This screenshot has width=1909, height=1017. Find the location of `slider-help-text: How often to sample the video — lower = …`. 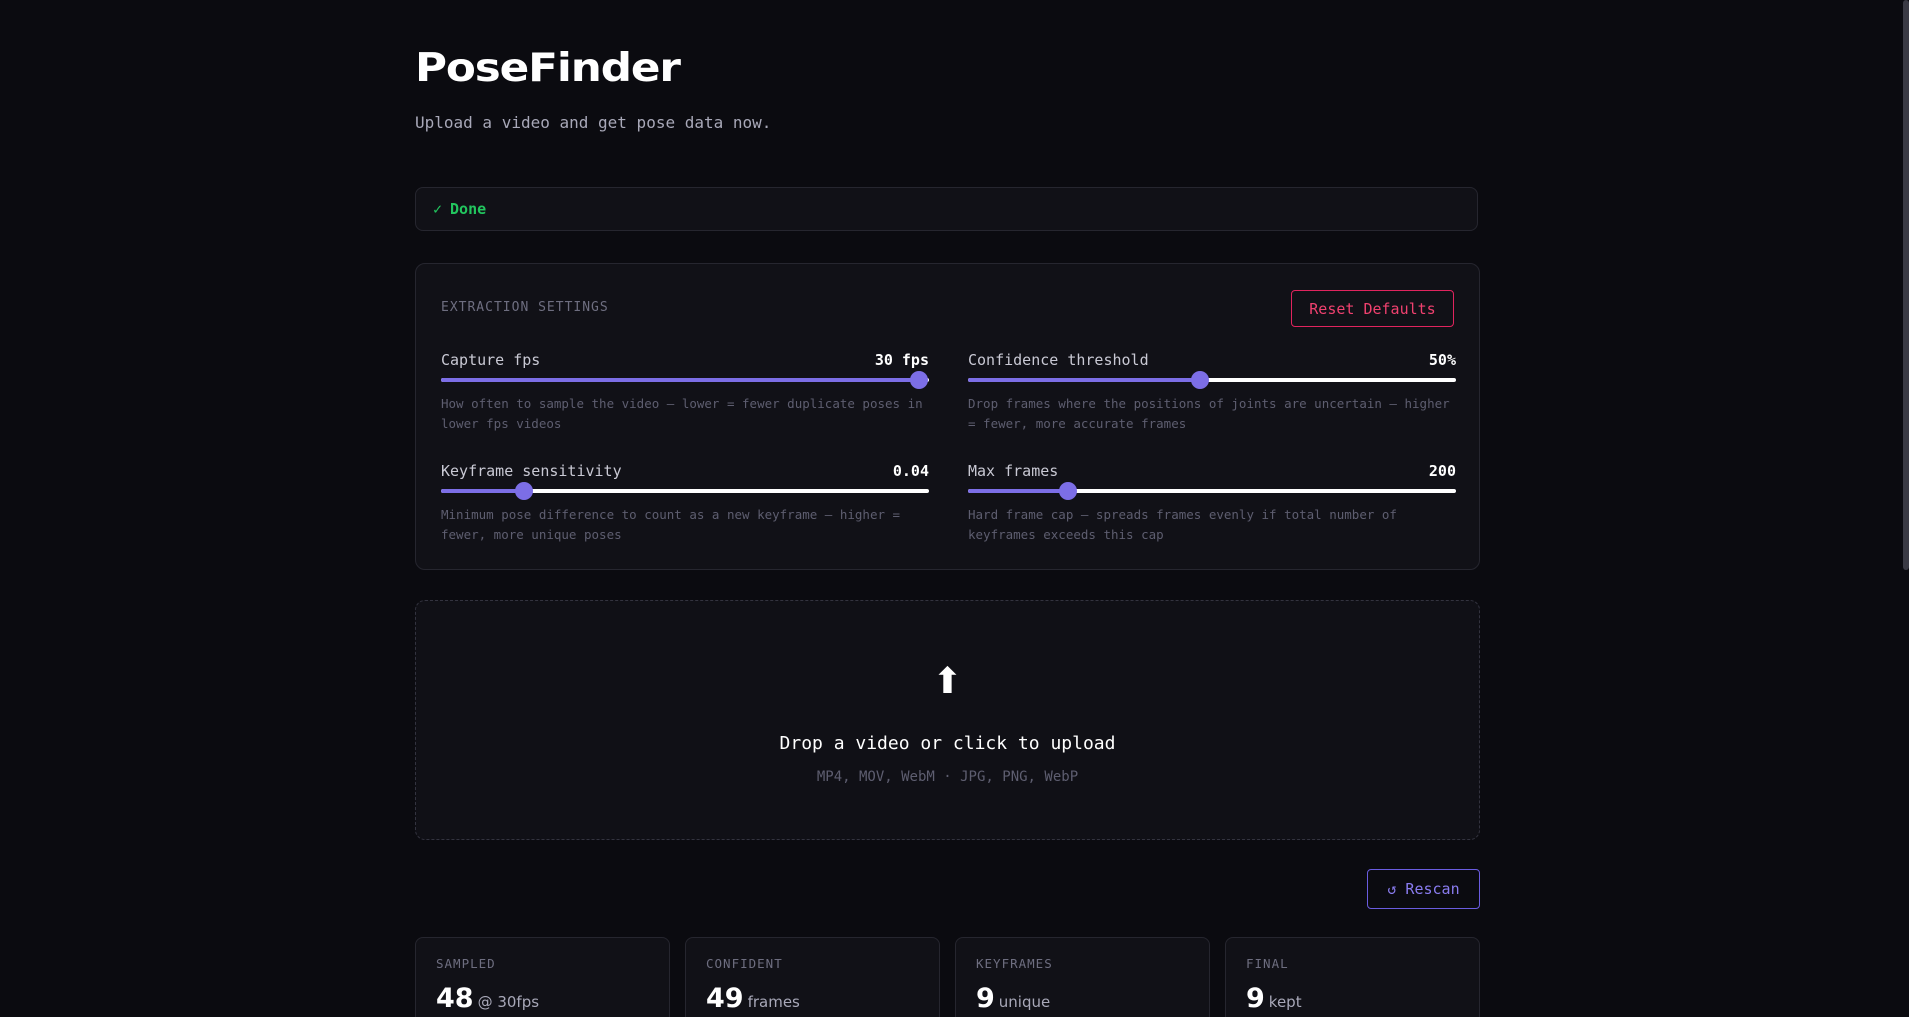

slider-help-text: How often to sample the video — lower = … is located at coordinates (682, 413).